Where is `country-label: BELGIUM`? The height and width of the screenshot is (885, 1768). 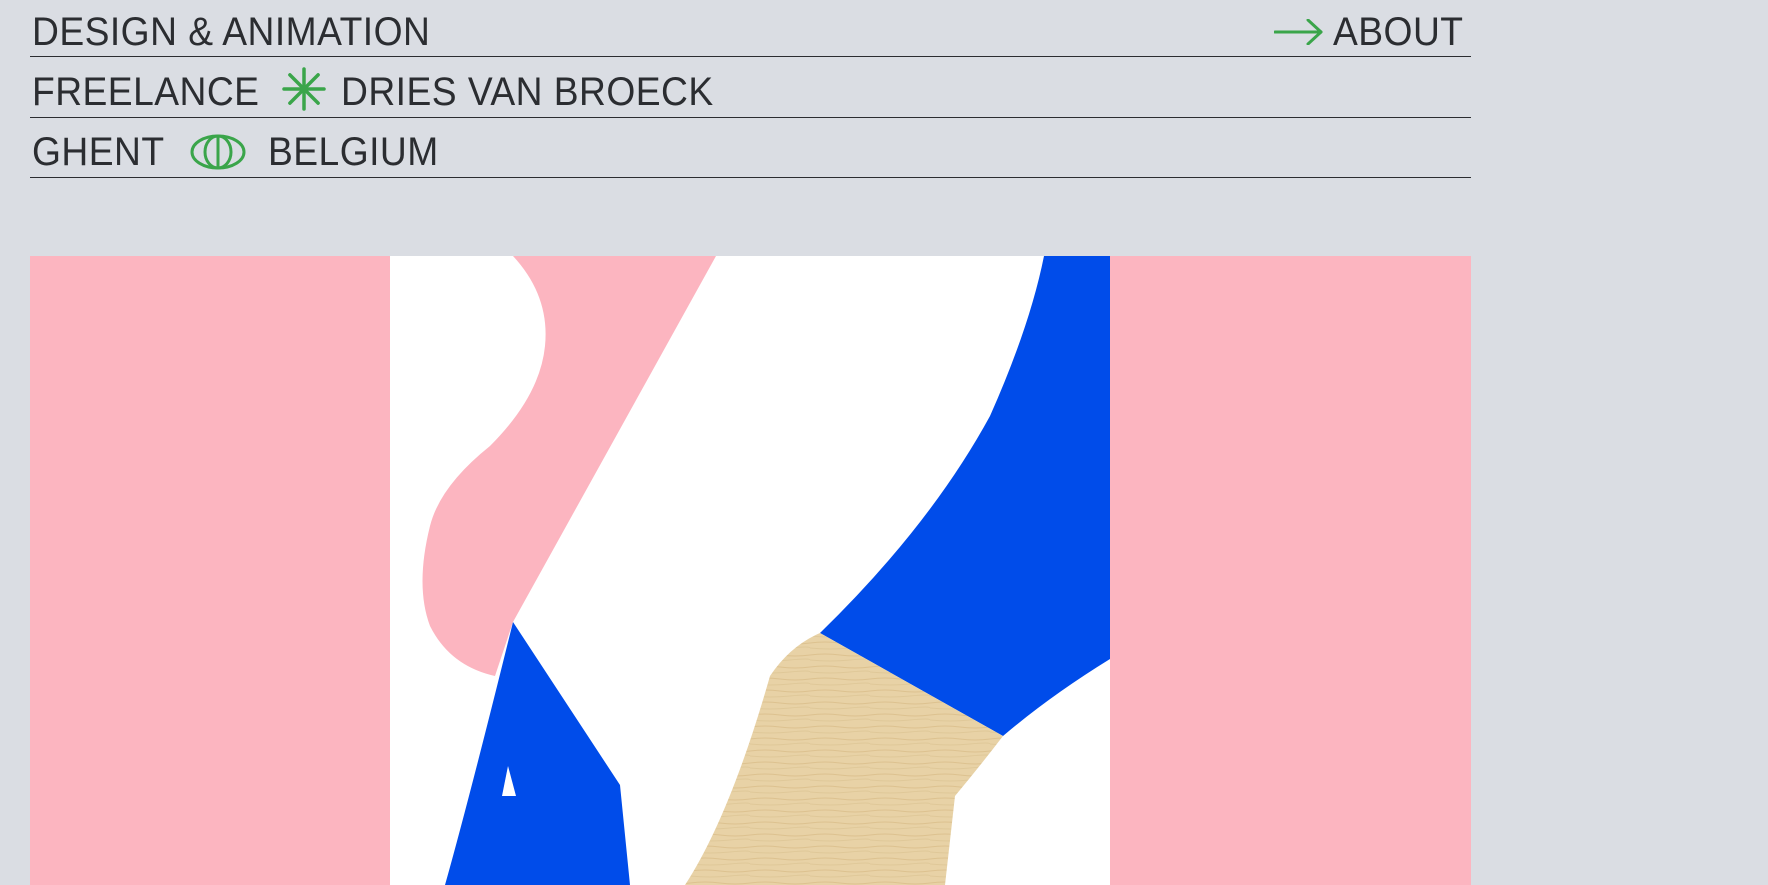 country-label: BELGIUM is located at coordinates (353, 152).